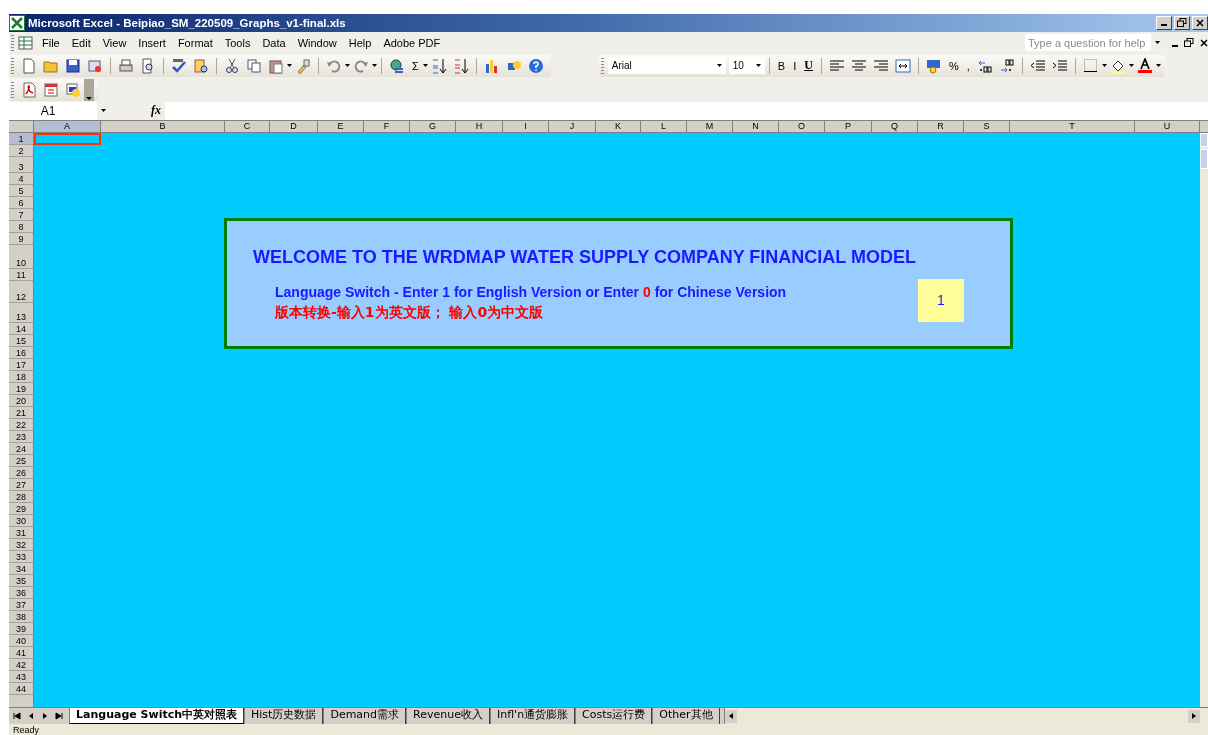 The image size is (1208, 735). I want to click on spelling-check-icon, so click(179, 65).